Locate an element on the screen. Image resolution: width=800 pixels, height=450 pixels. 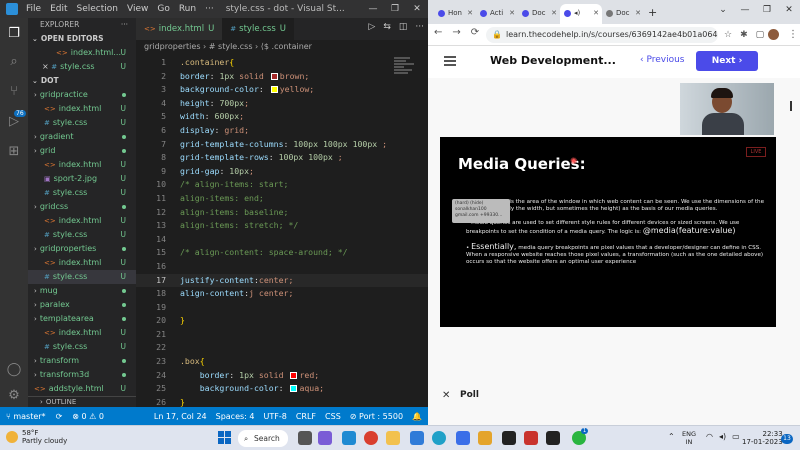
code-line: 10 /* align-items: start; is located at coordinates (282, 185).